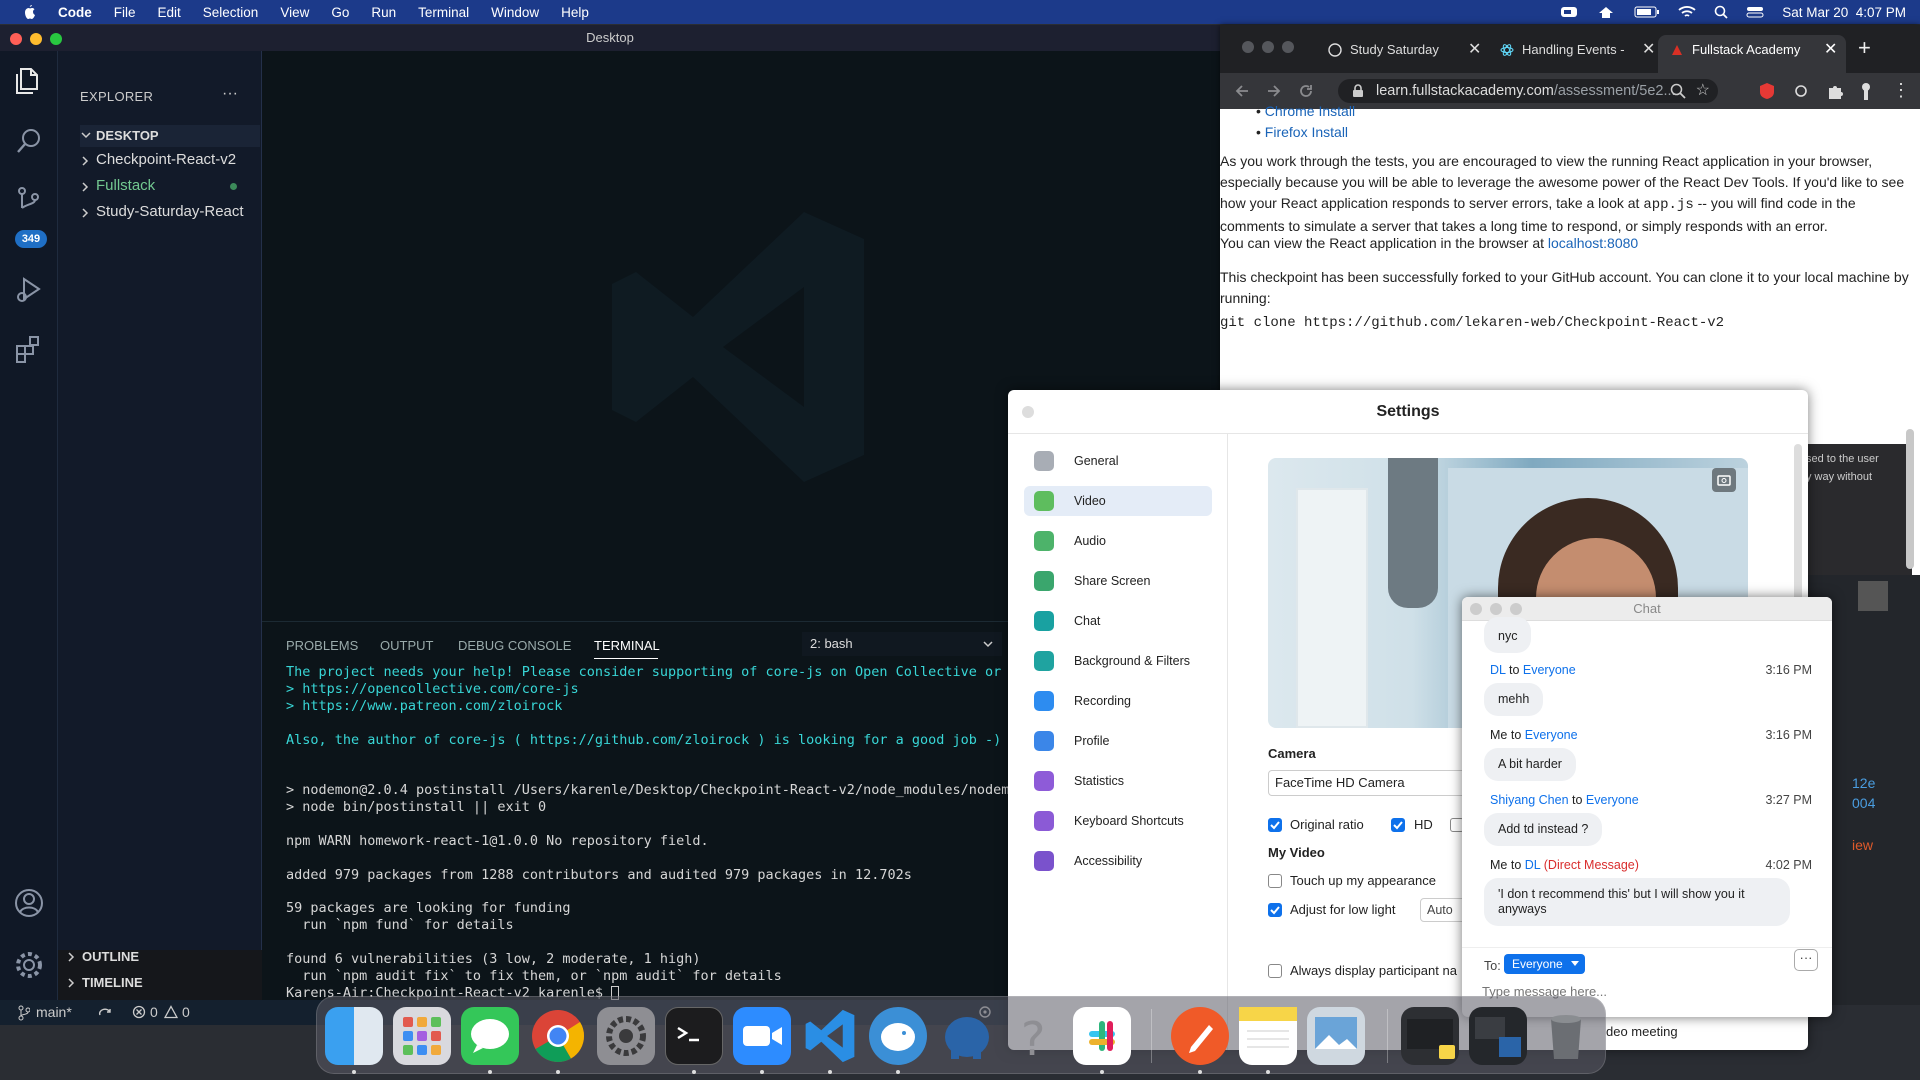  Describe the element at coordinates (966, 1036) in the screenshot. I see `postgres-elephant-icon` at that location.